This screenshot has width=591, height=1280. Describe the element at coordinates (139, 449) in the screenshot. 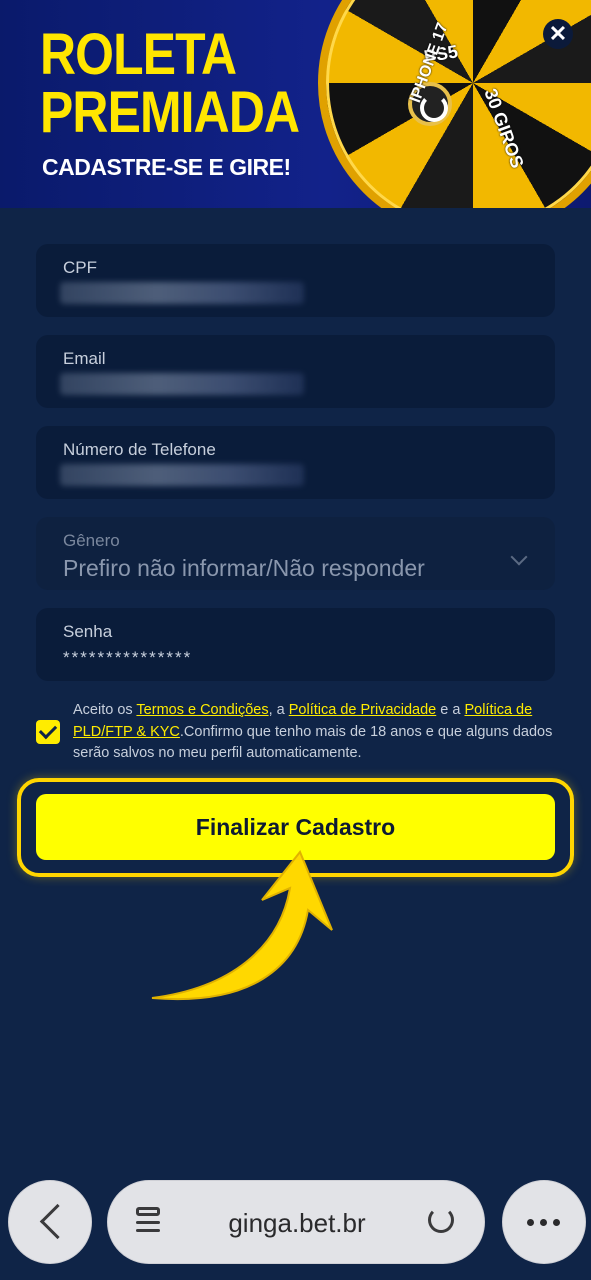

I see `phone-label: Número de Telefone` at that location.